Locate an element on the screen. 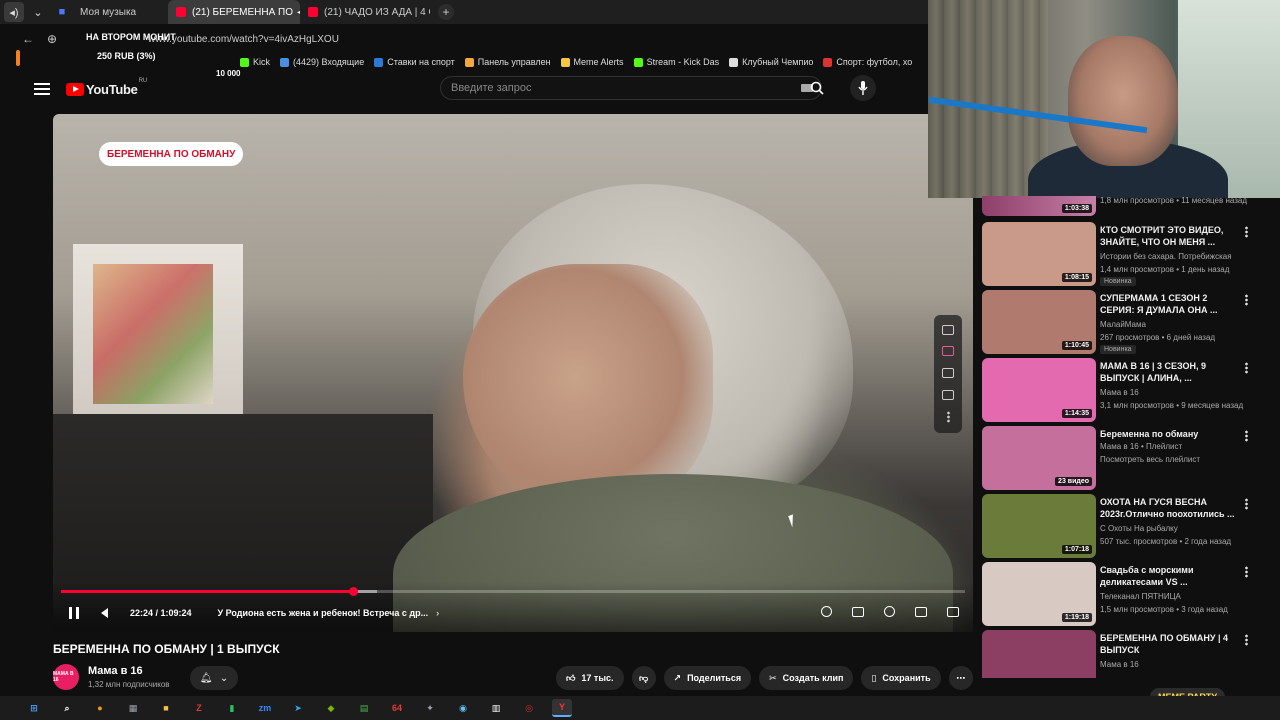  playlist-title: Беременна по обману is located at coordinates (1170, 434).